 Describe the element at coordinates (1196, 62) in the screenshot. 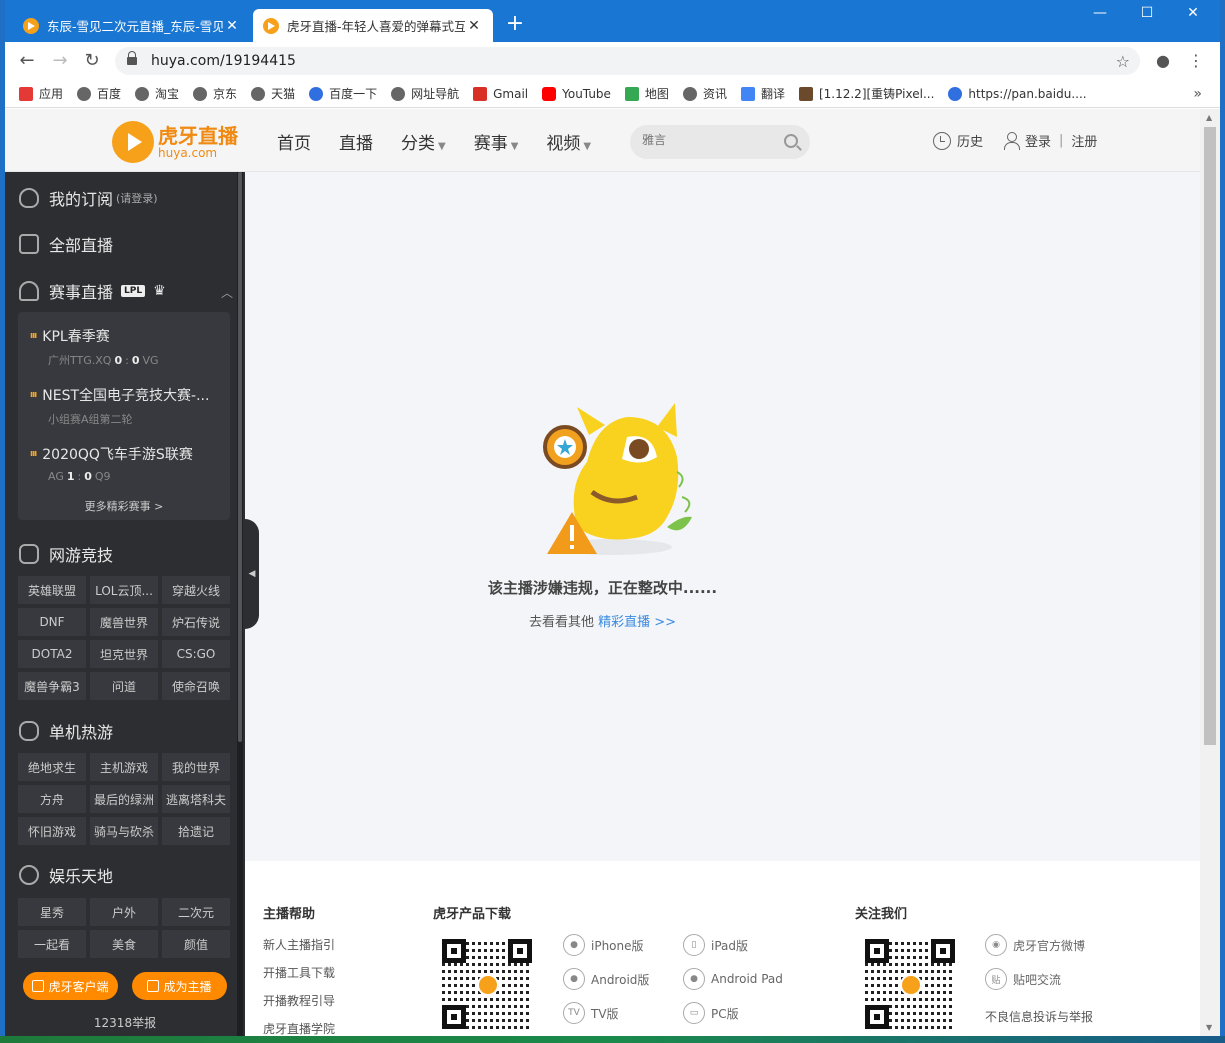

I see `menu-icon: ⋮` at that location.